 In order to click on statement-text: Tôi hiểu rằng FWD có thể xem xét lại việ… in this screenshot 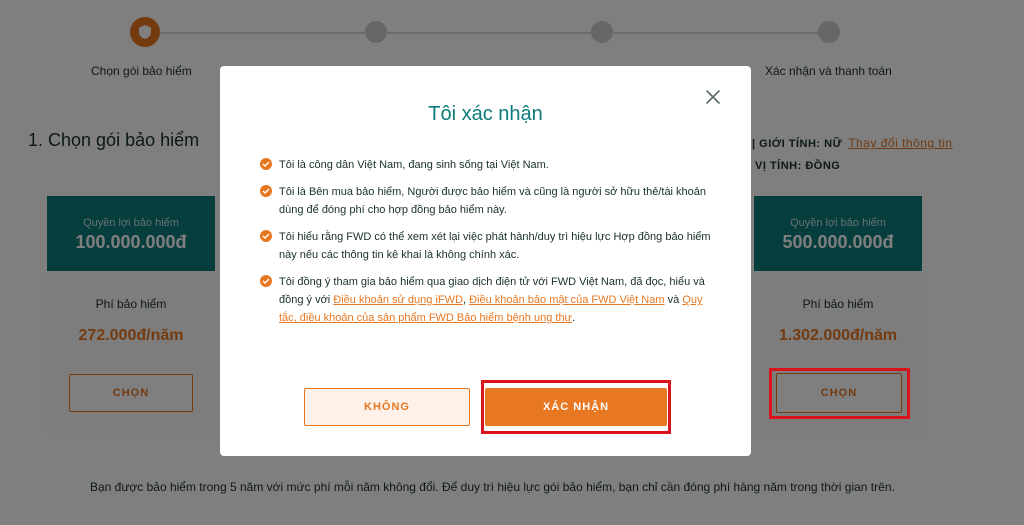, I will do `click(495, 246)`.